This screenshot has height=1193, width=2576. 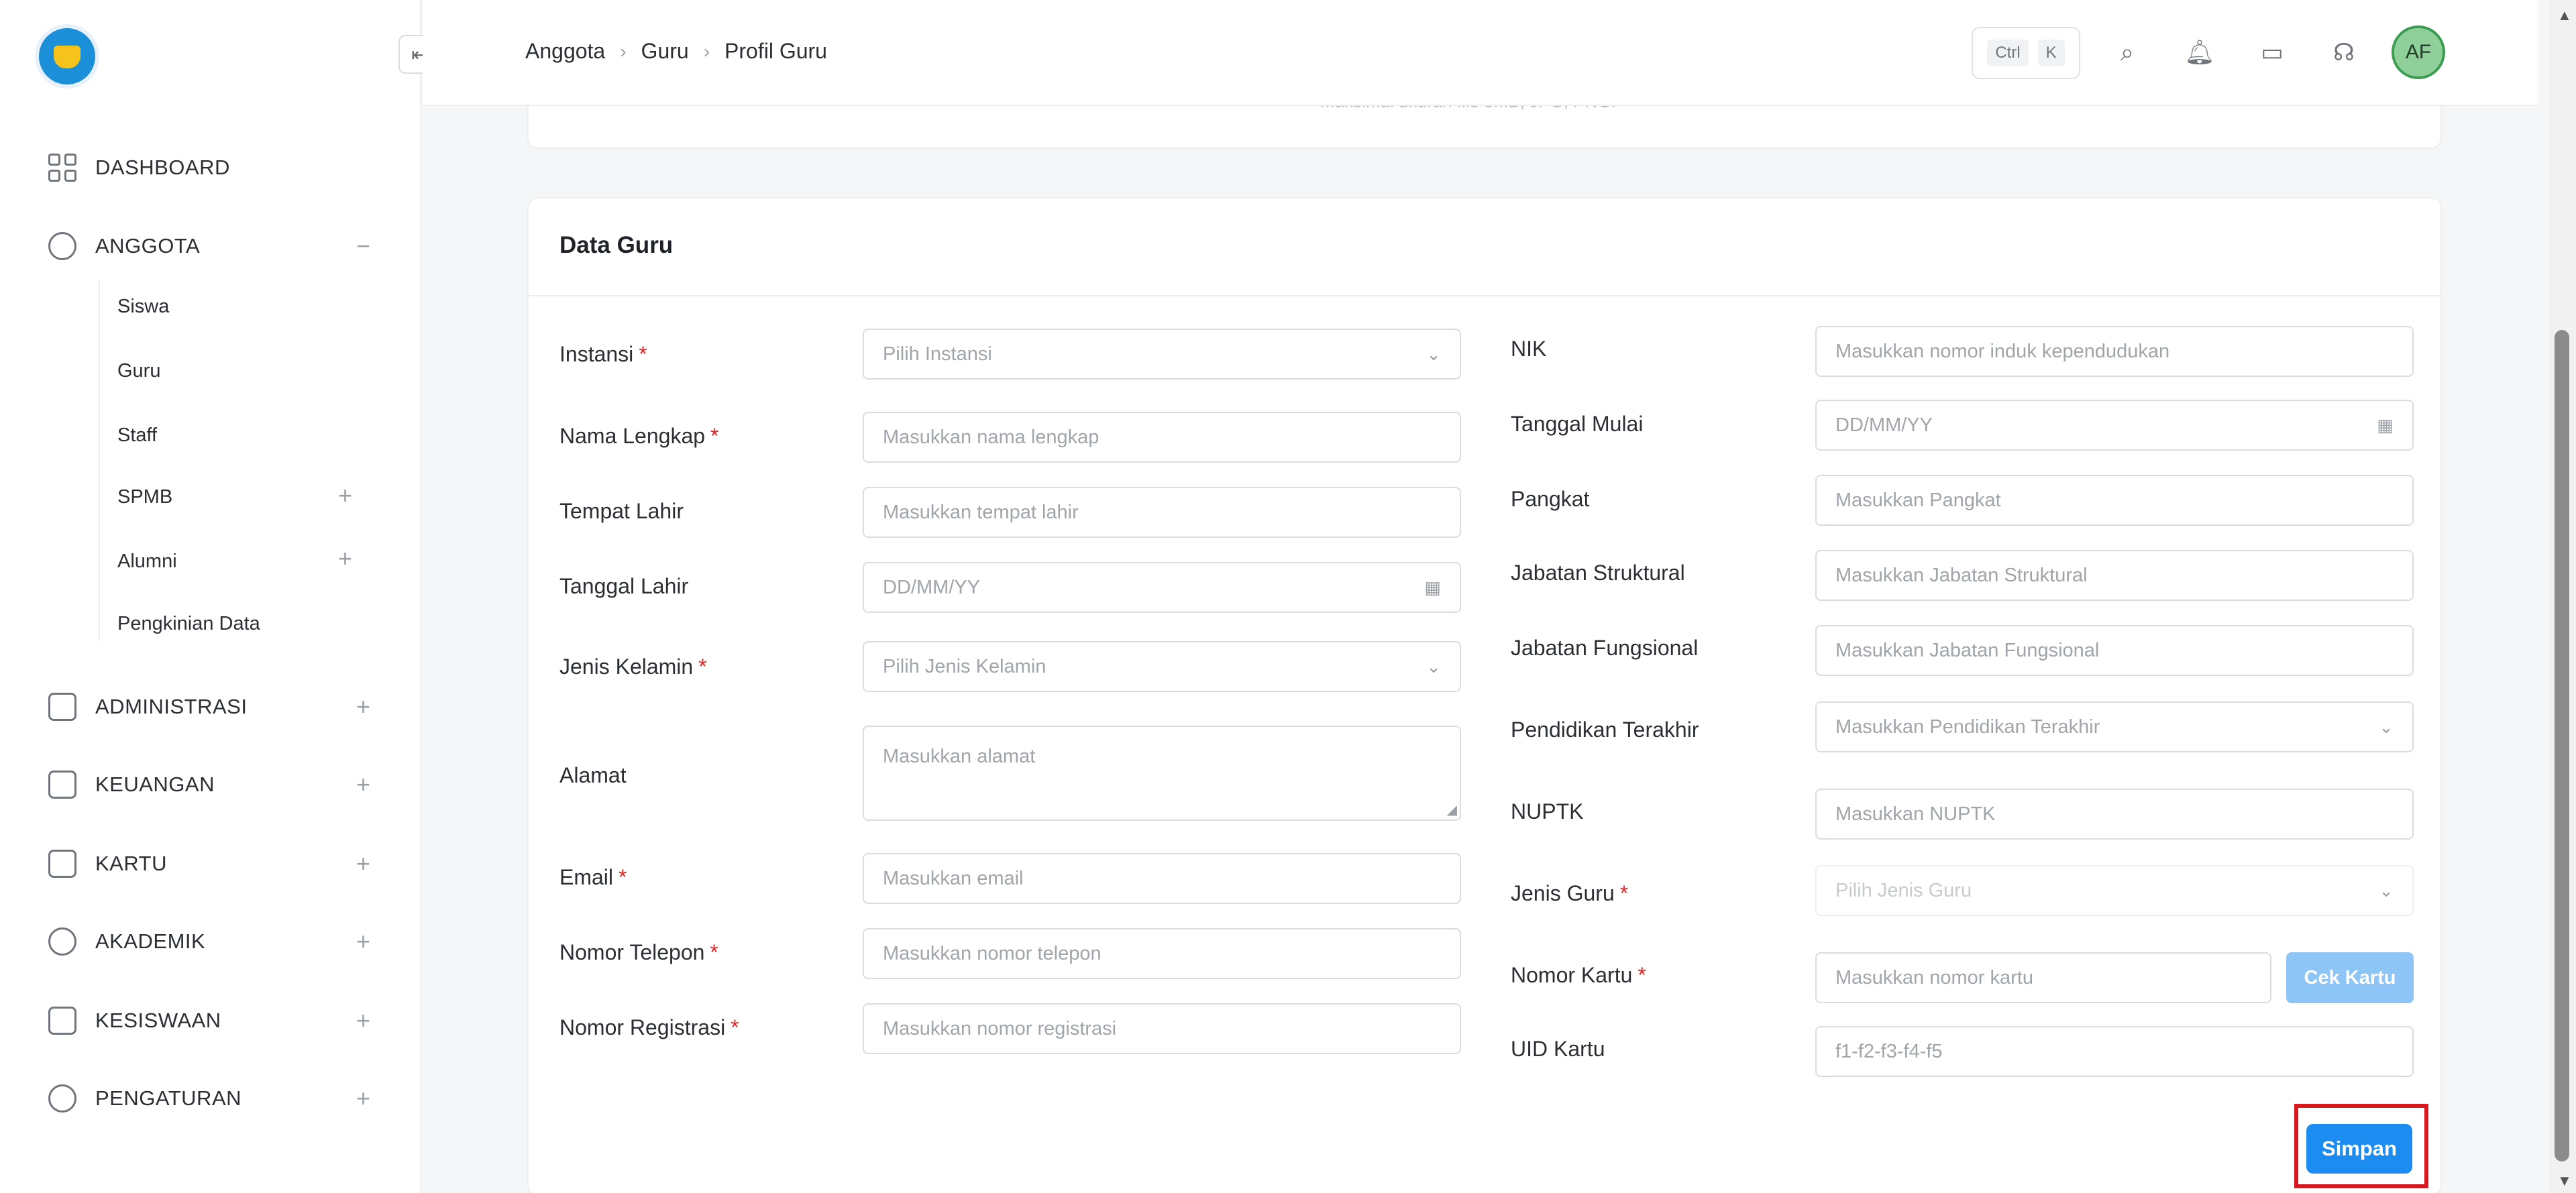 What do you see at coordinates (2114, 650) in the screenshot?
I see `jabatan-fungsional-input: Masukkan Jabatan Fungsional` at bounding box center [2114, 650].